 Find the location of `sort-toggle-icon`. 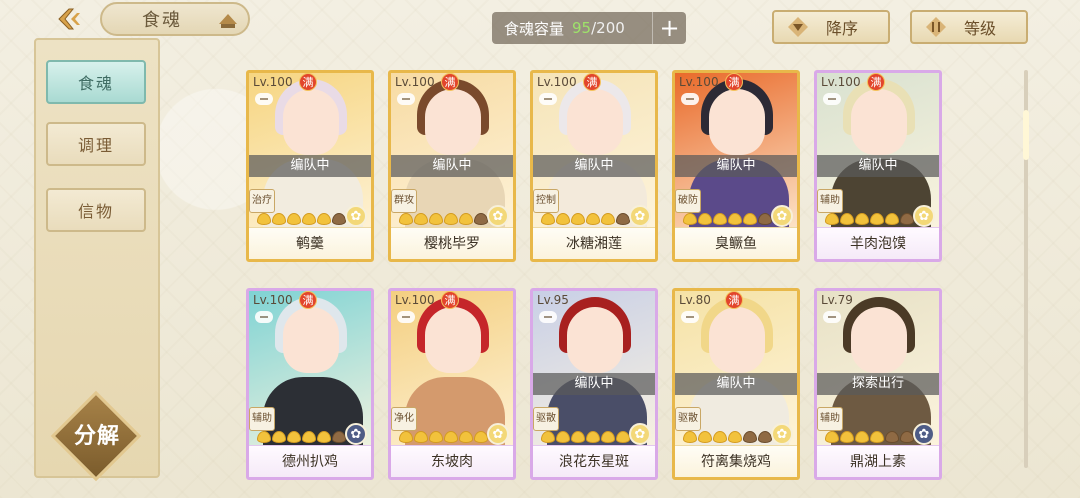

sort-toggle-icon is located at coordinates (936, 27).